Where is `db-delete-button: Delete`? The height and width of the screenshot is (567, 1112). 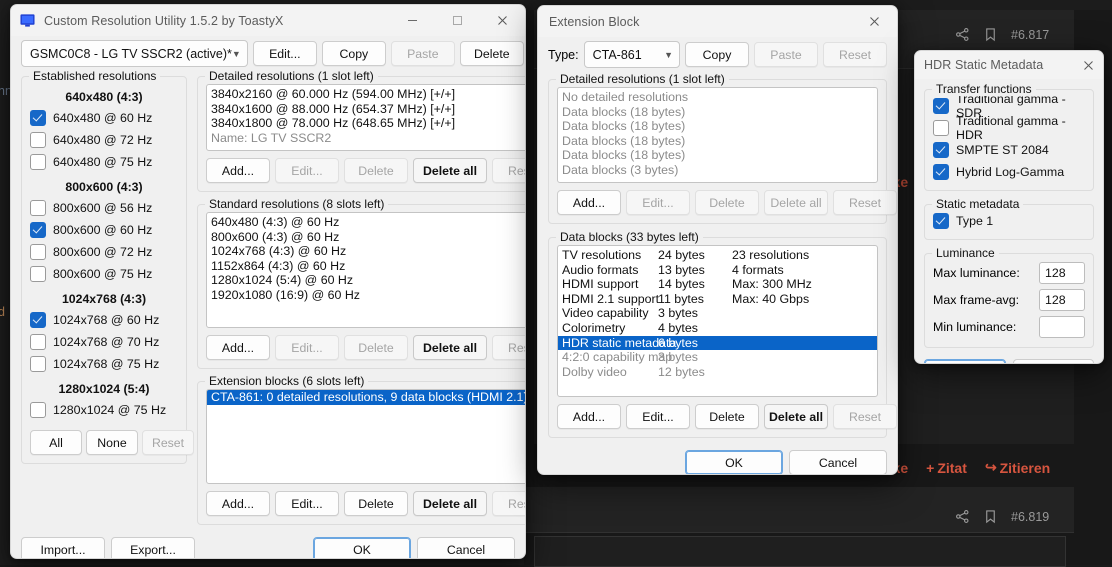
db-delete-button: Delete is located at coordinates (727, 416).